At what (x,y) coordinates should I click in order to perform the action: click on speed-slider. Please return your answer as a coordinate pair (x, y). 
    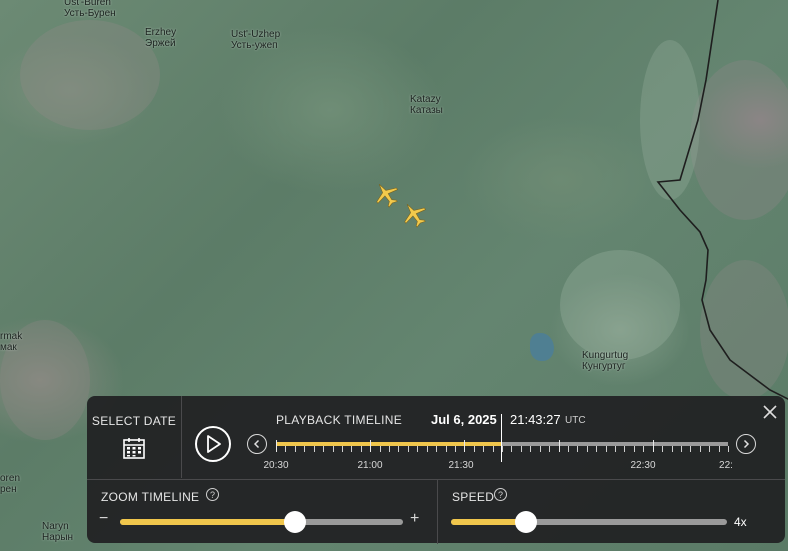
    Looking at the image, I should click on (589, 522).